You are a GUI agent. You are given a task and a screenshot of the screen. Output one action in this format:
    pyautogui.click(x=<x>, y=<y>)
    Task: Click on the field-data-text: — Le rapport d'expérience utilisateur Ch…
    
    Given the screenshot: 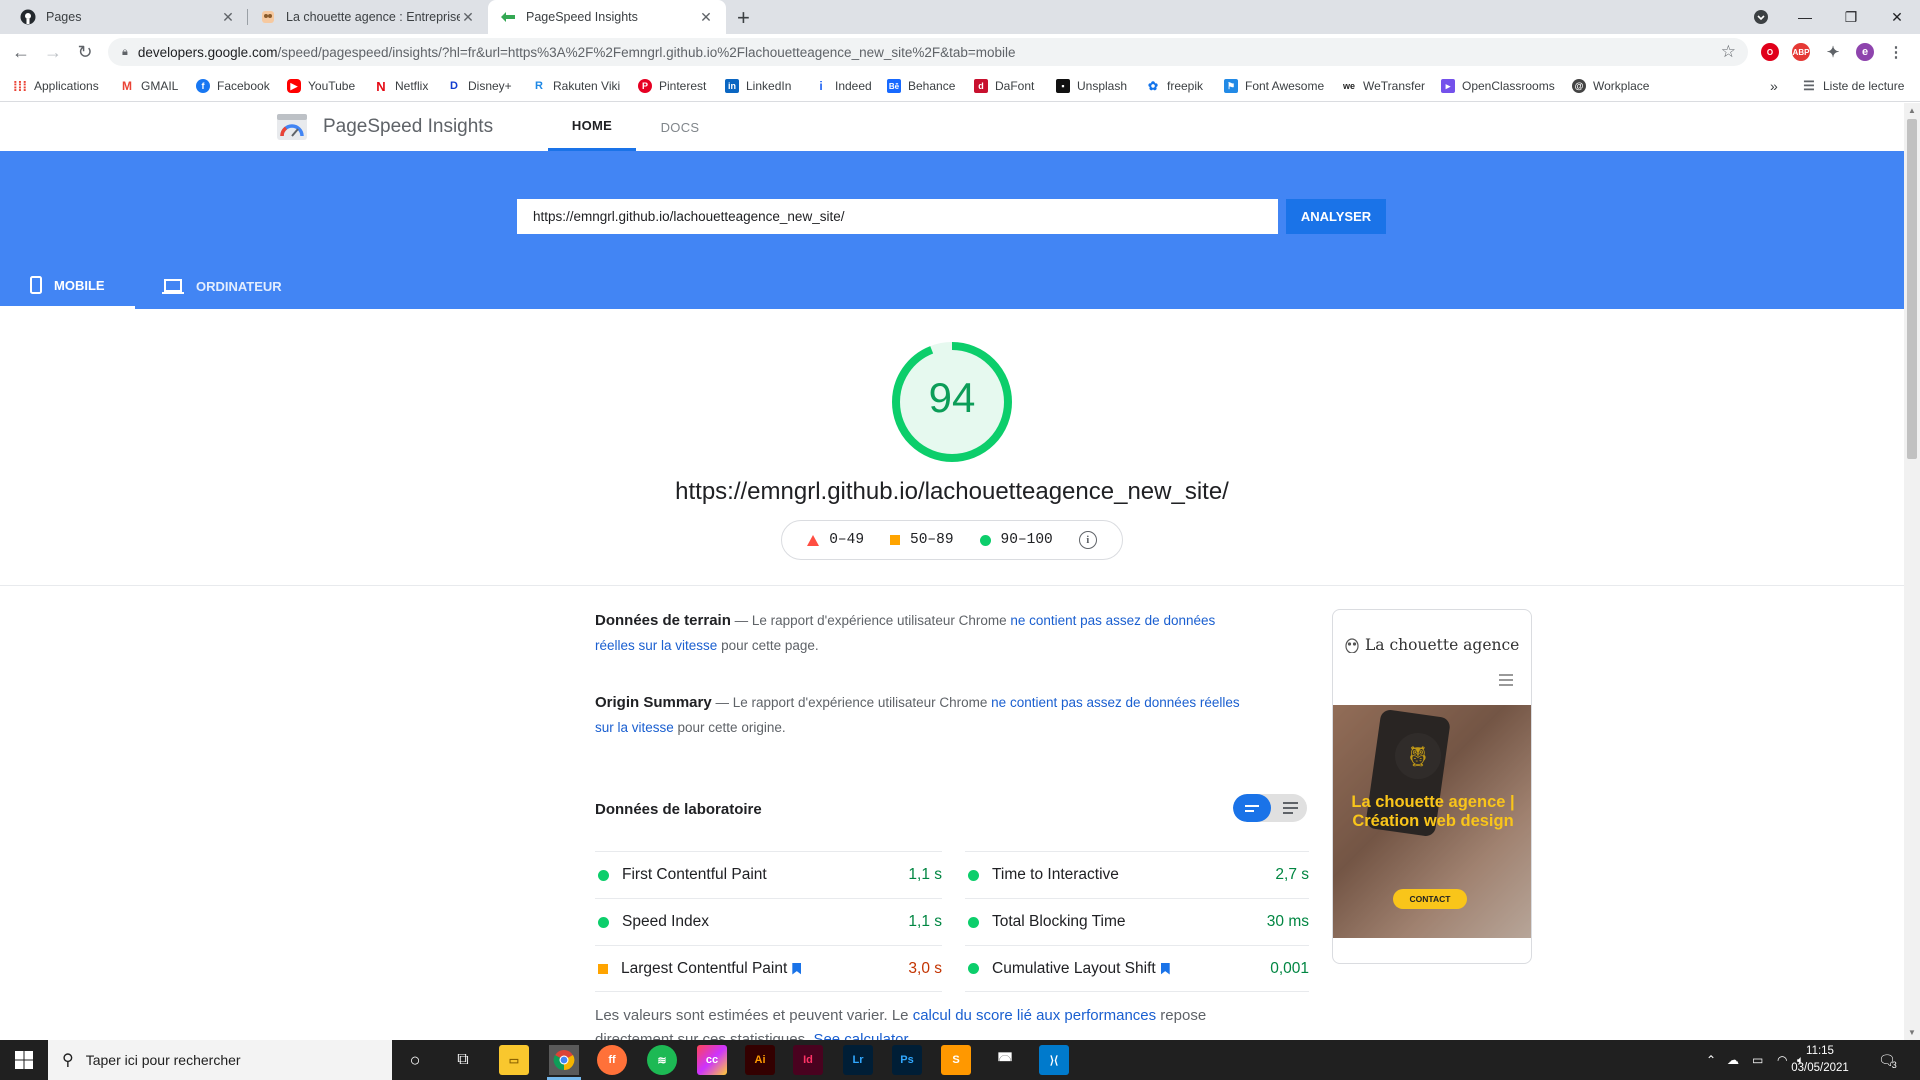 What is the action you would take?
    pyautogui.click(x=870, y=620)
    